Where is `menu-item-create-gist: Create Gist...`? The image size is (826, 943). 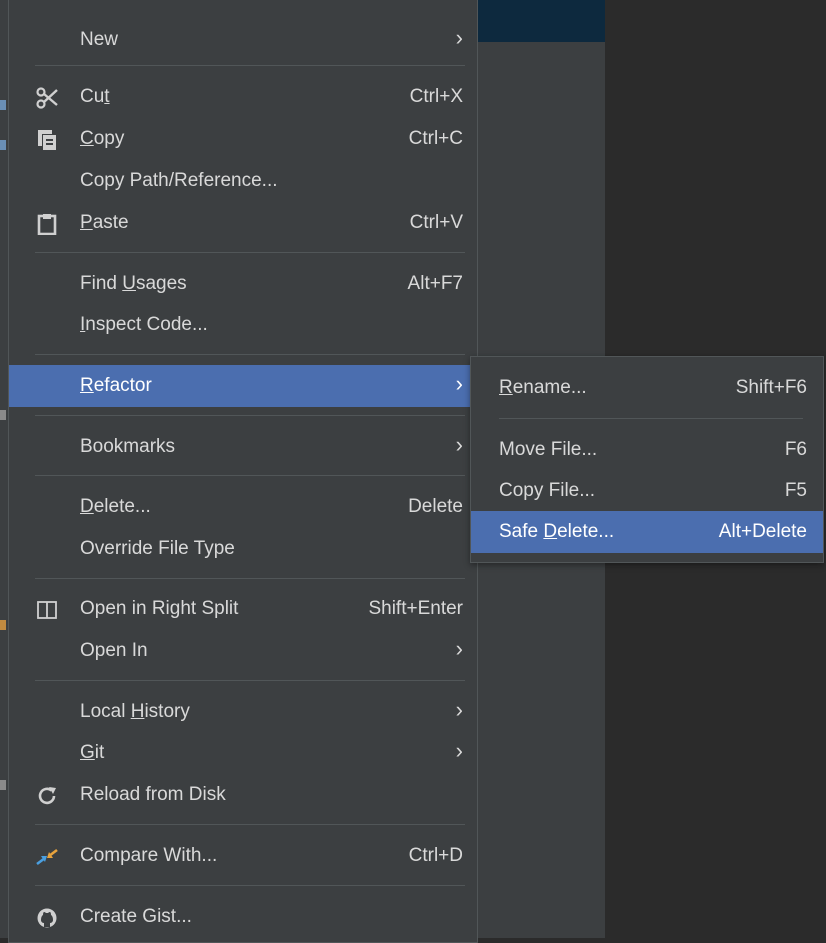
menu-item-create-gist: Create Gist... is located at coordinates (243, 917).